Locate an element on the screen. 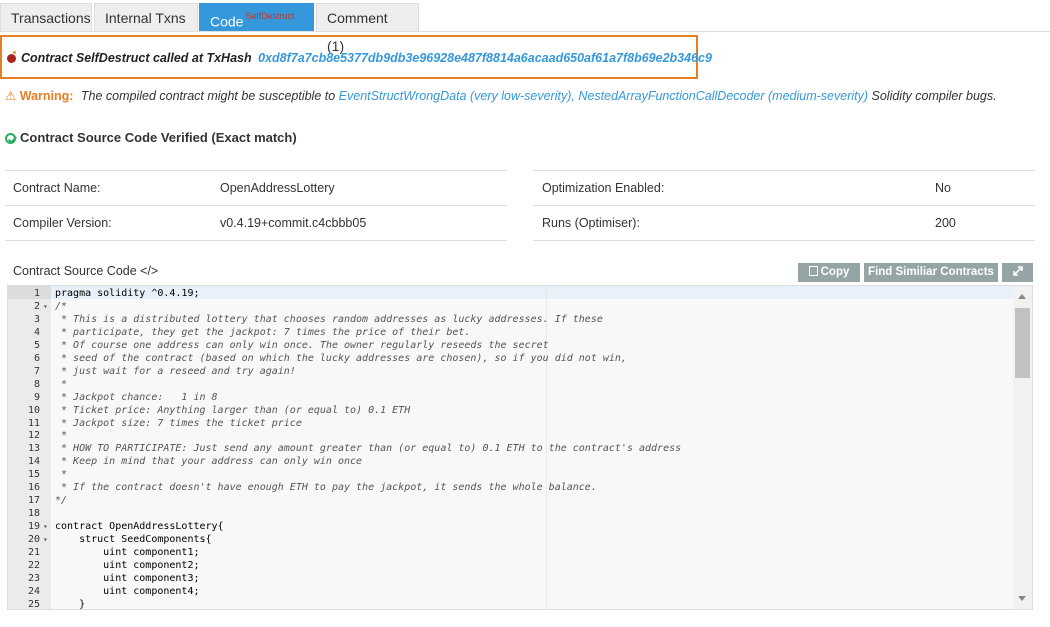  line-number: 24 is located at coordinates (33, 591).